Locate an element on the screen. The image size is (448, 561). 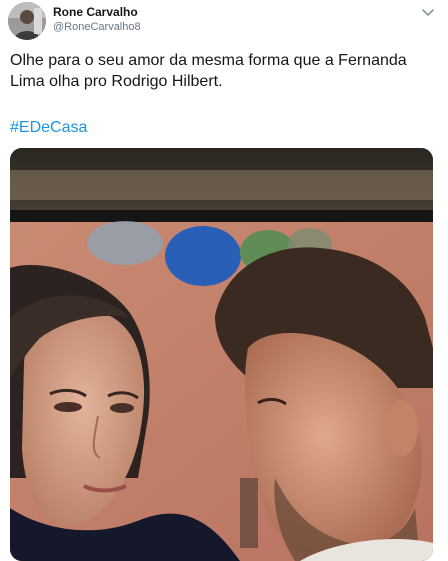
display-name: Rone Carvalho is located at coordinates (97, 12).